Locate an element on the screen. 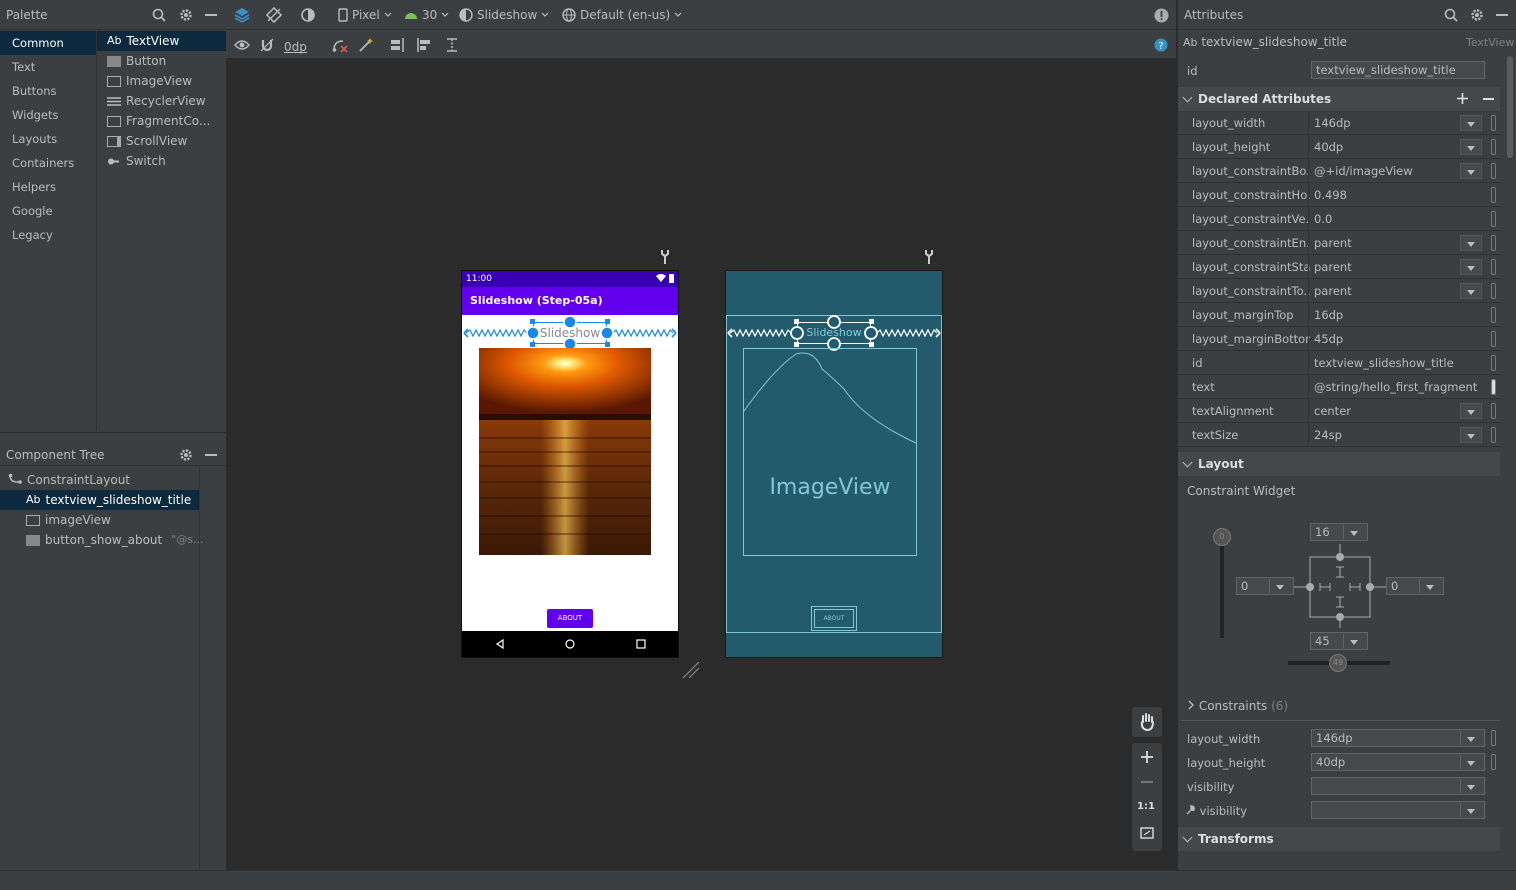 The width and height of the screenshot is (1516, 890). attribute-value: 16dp is located at coordinates (1328, 315).